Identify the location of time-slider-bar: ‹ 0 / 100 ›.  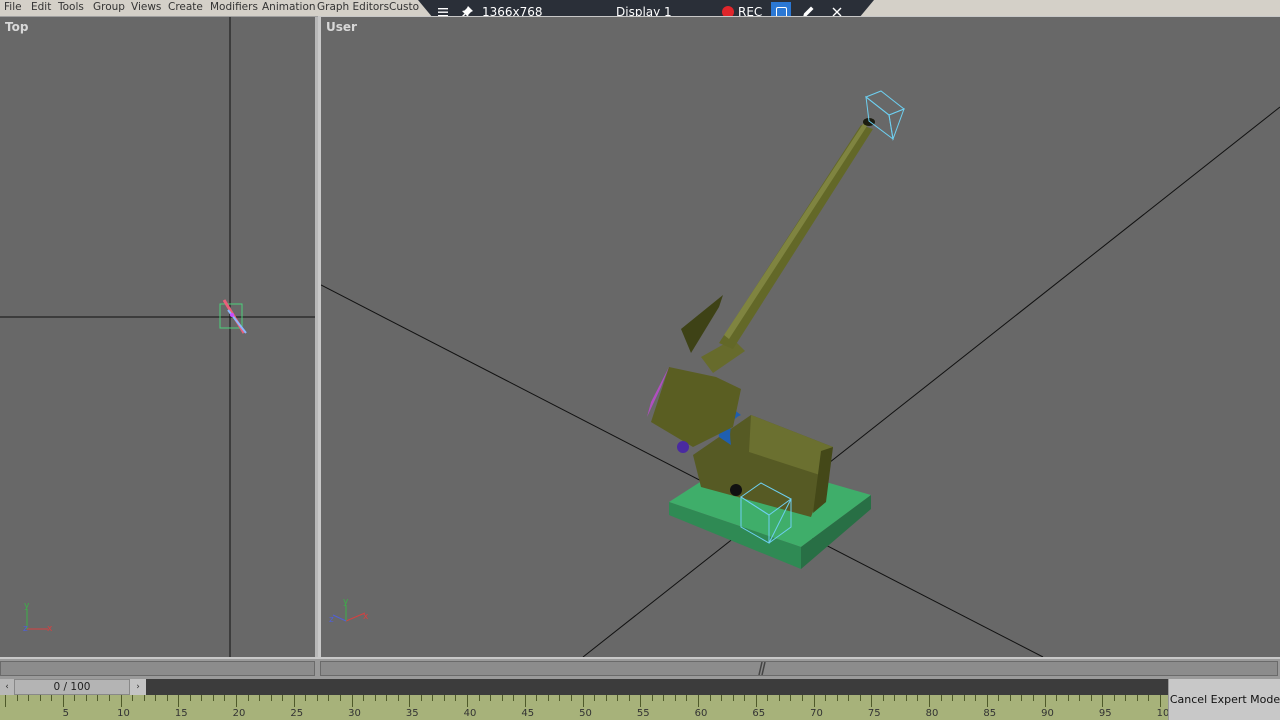
(584, 687).